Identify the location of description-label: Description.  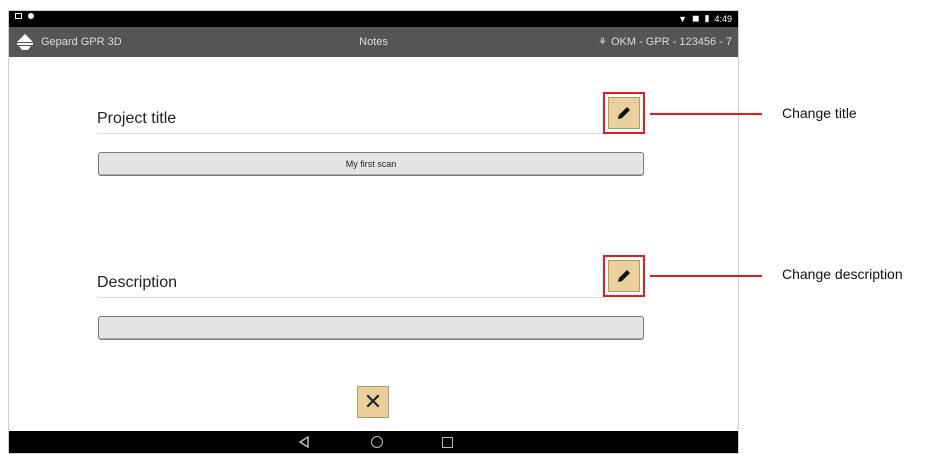
(137, 282).